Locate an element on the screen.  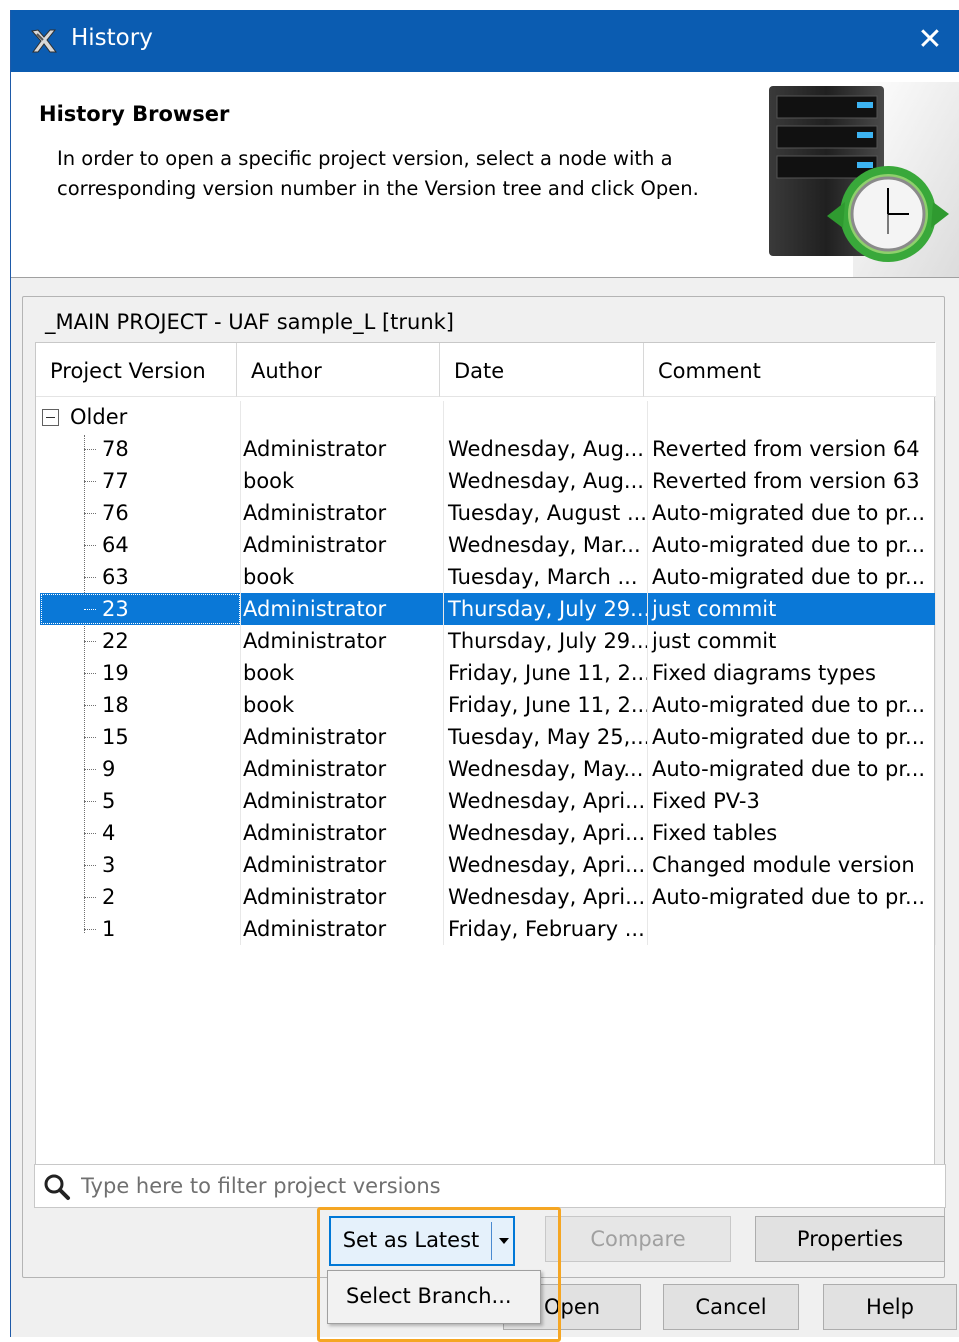
column-header-version: Project Version is located at coordinates (136, 370).